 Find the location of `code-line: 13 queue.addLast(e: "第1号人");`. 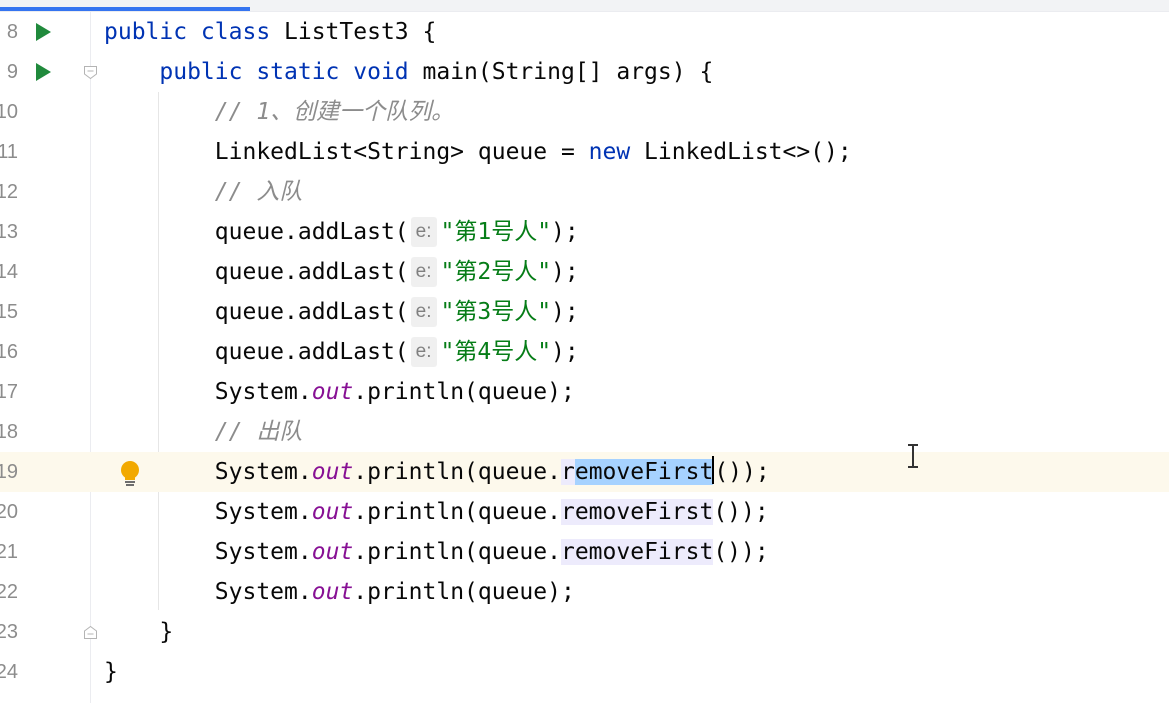

code-line: 13 queue.addLast(e: "第1号人"); is located at coordinates (584, 232).